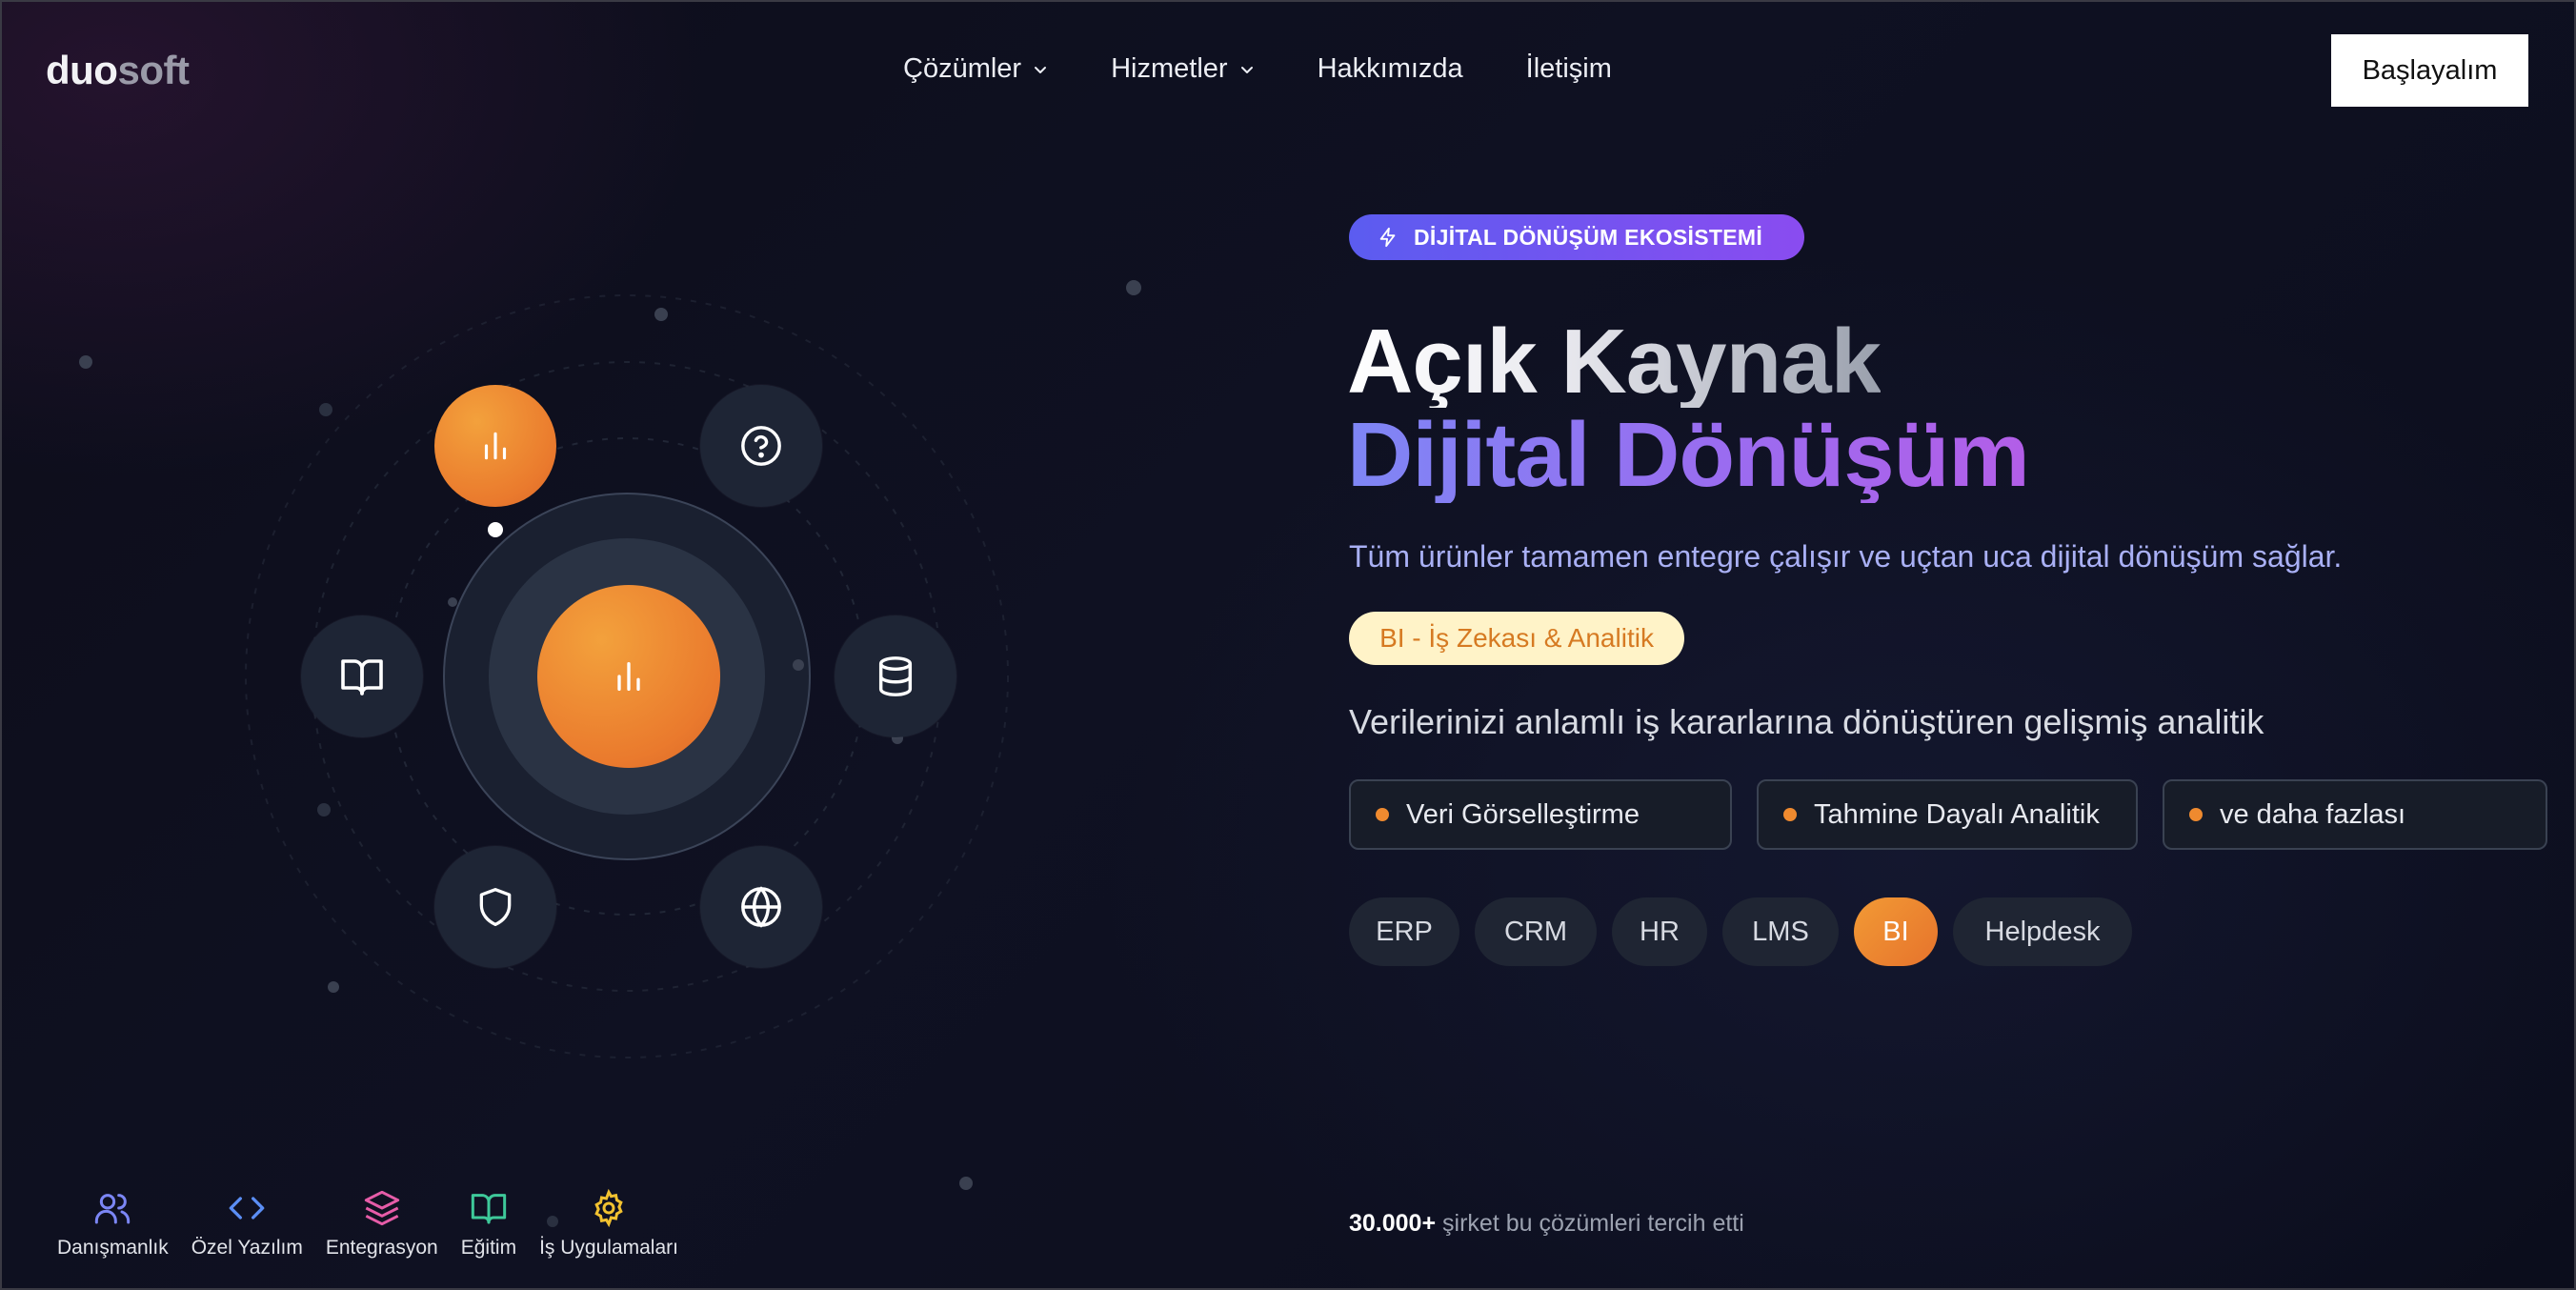 This screenshot has height=1290, width=2576. I want to click on orbit-node-hr, so click(495, 907).